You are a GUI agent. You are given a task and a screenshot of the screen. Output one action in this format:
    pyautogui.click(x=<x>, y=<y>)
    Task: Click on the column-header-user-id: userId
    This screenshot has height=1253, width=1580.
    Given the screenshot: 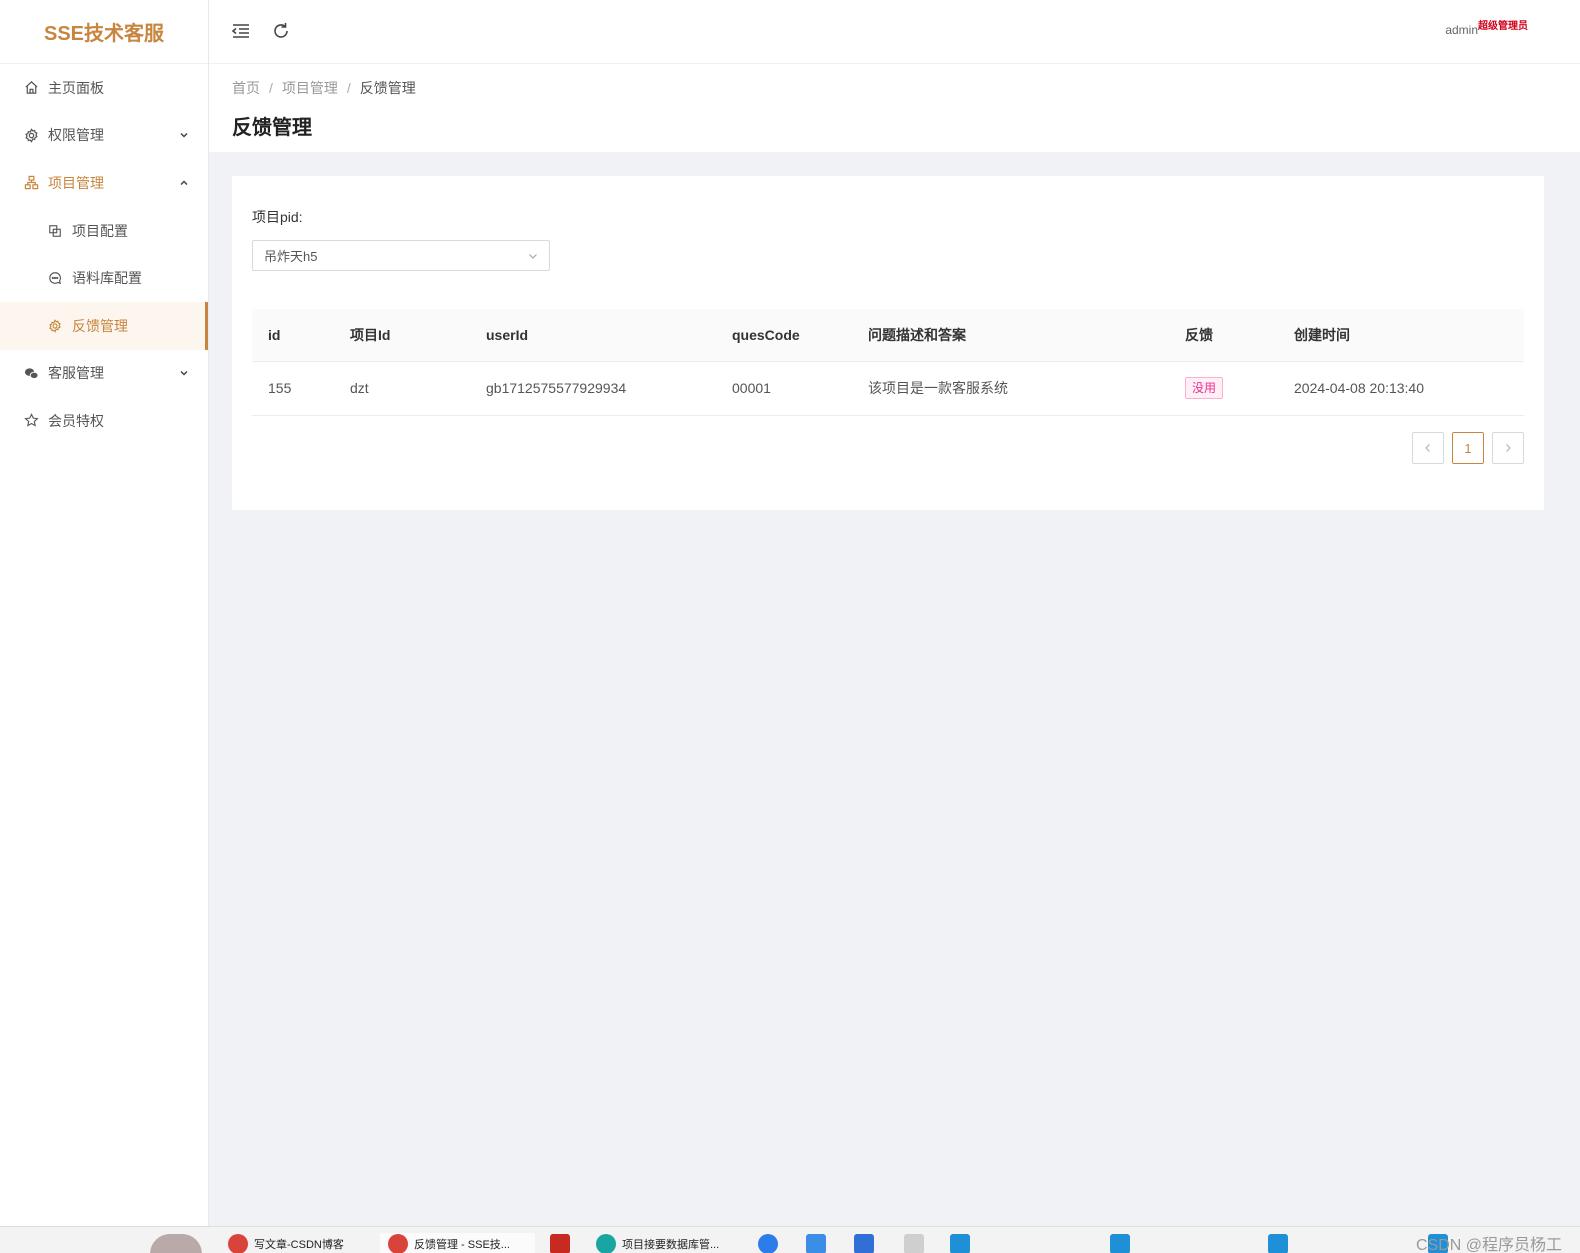 What is the action you would take?
    pyautogui.click(x=593, y=335)
    